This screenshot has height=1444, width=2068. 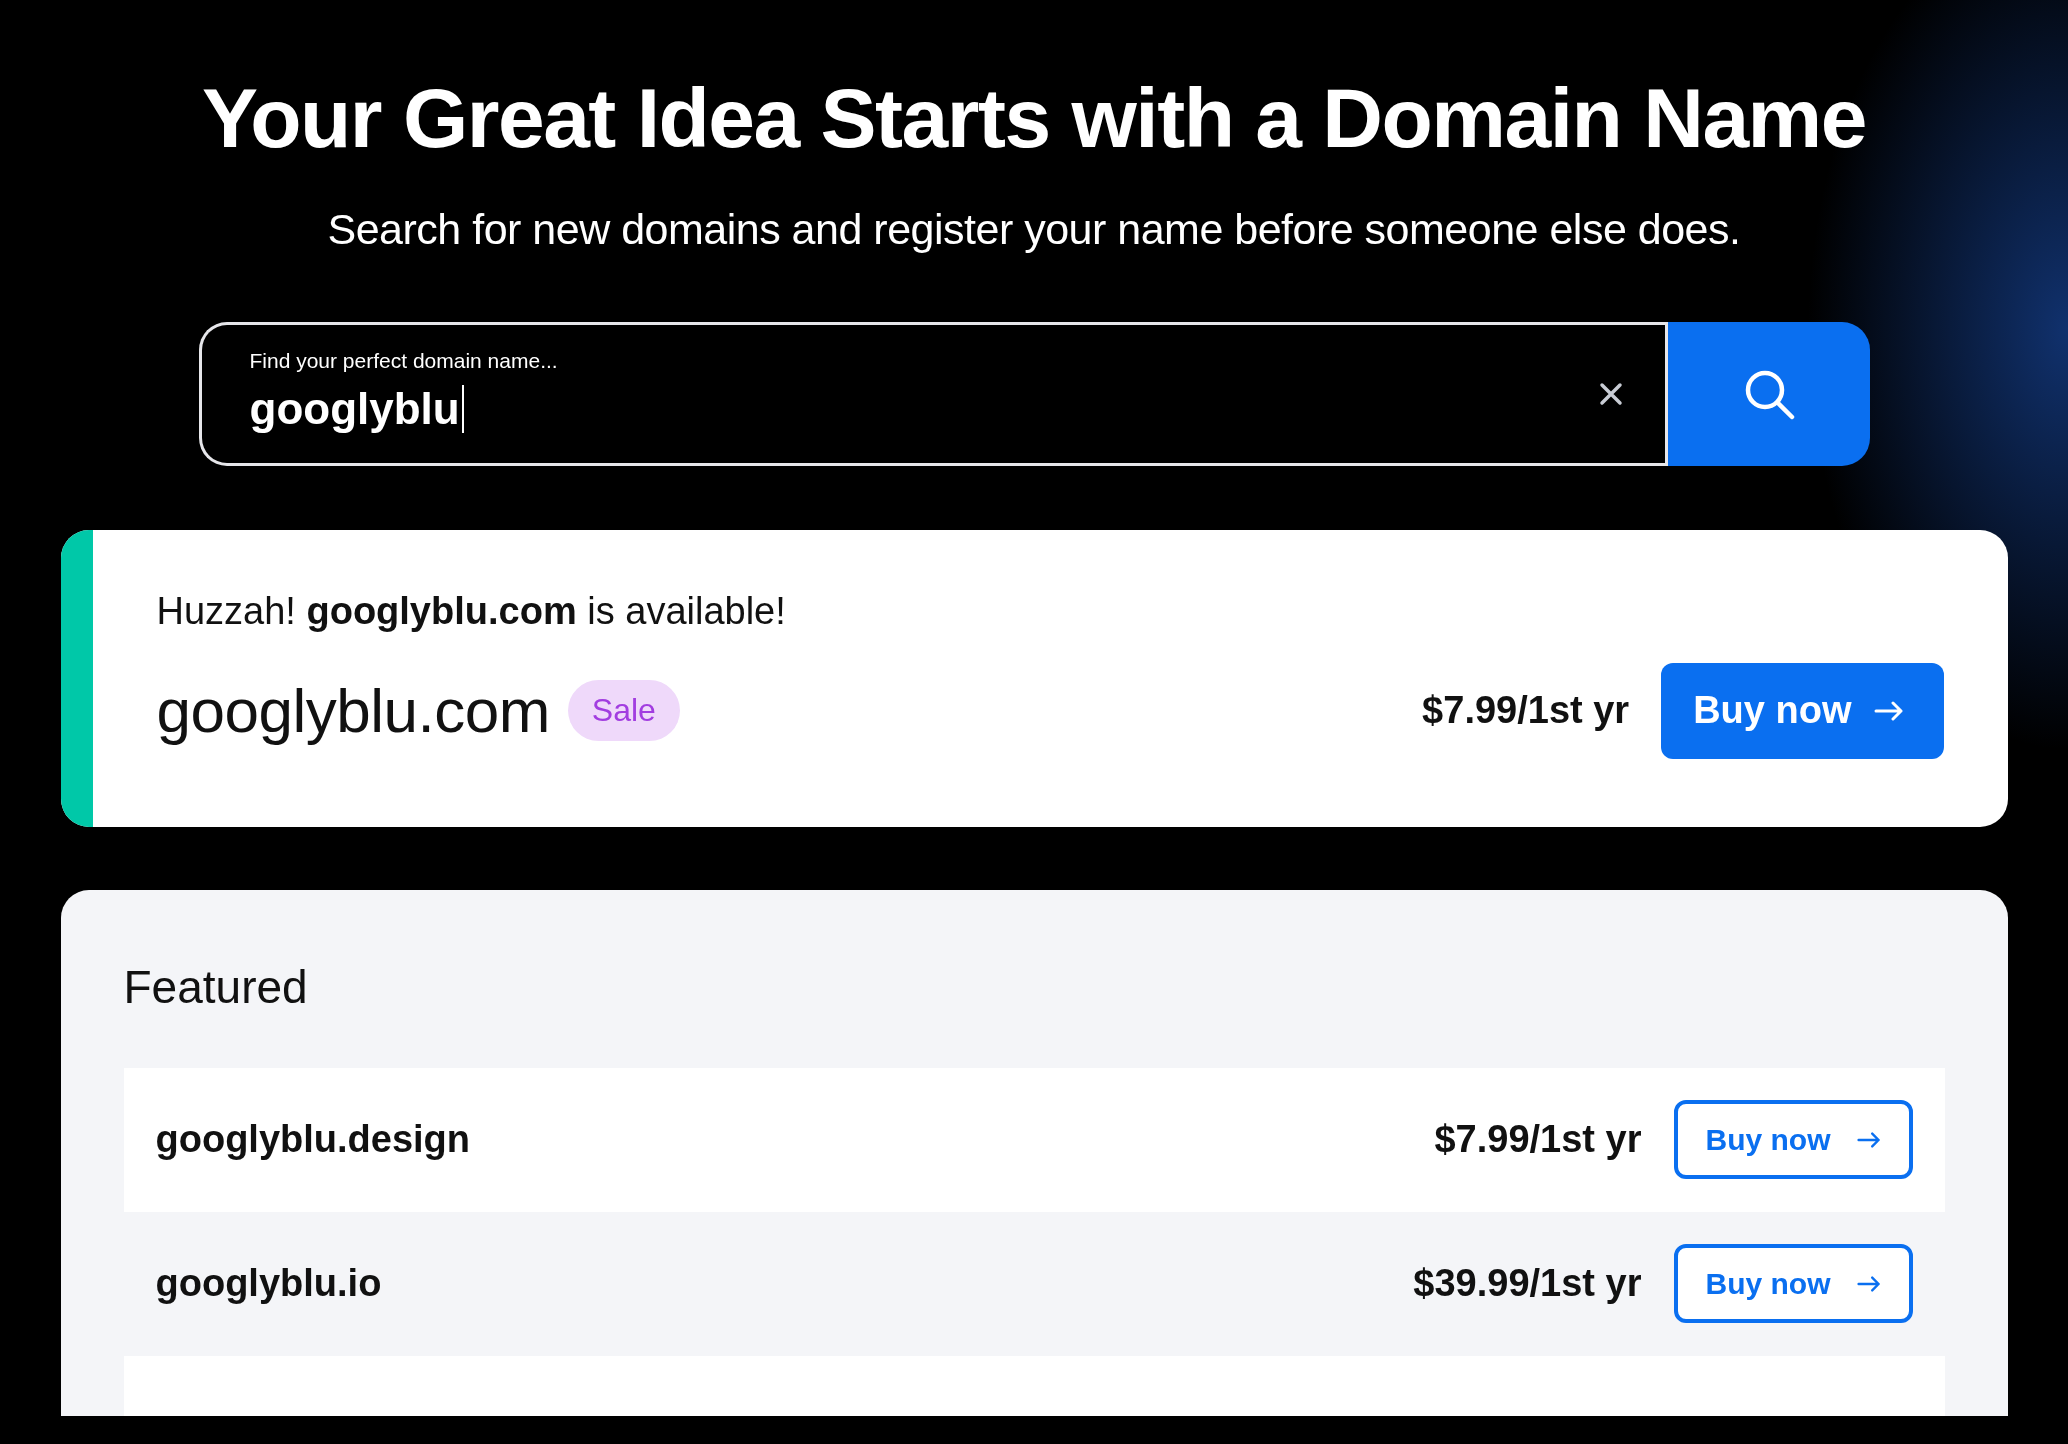 I want to click on page-title: Your Great Idea Starts with a Domain Name, so click(x=1034, y=118).